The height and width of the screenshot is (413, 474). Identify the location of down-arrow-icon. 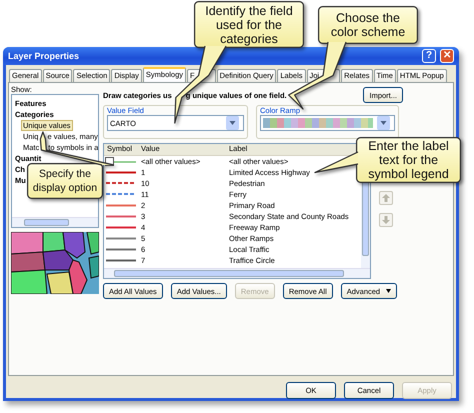
(386, 220).